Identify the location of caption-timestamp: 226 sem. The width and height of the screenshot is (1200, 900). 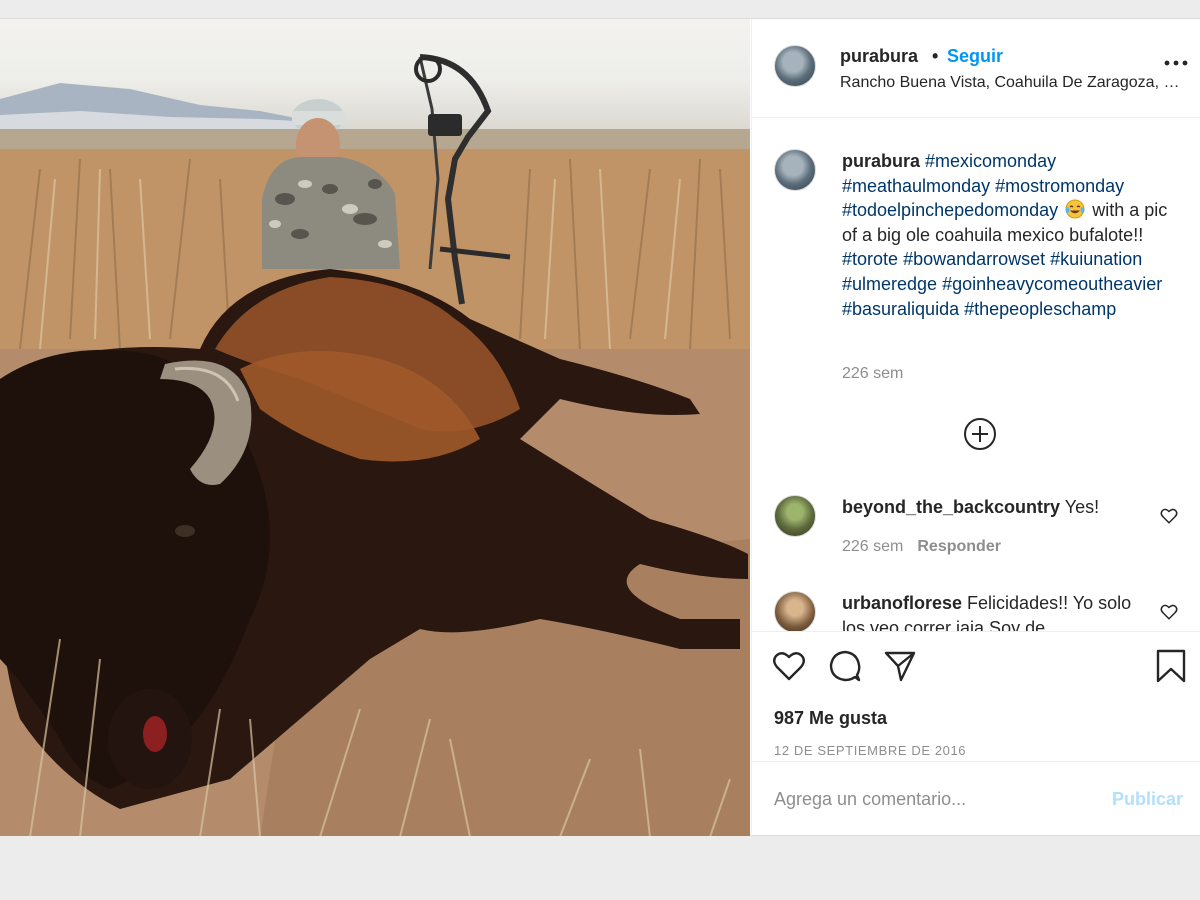
(872, 374).